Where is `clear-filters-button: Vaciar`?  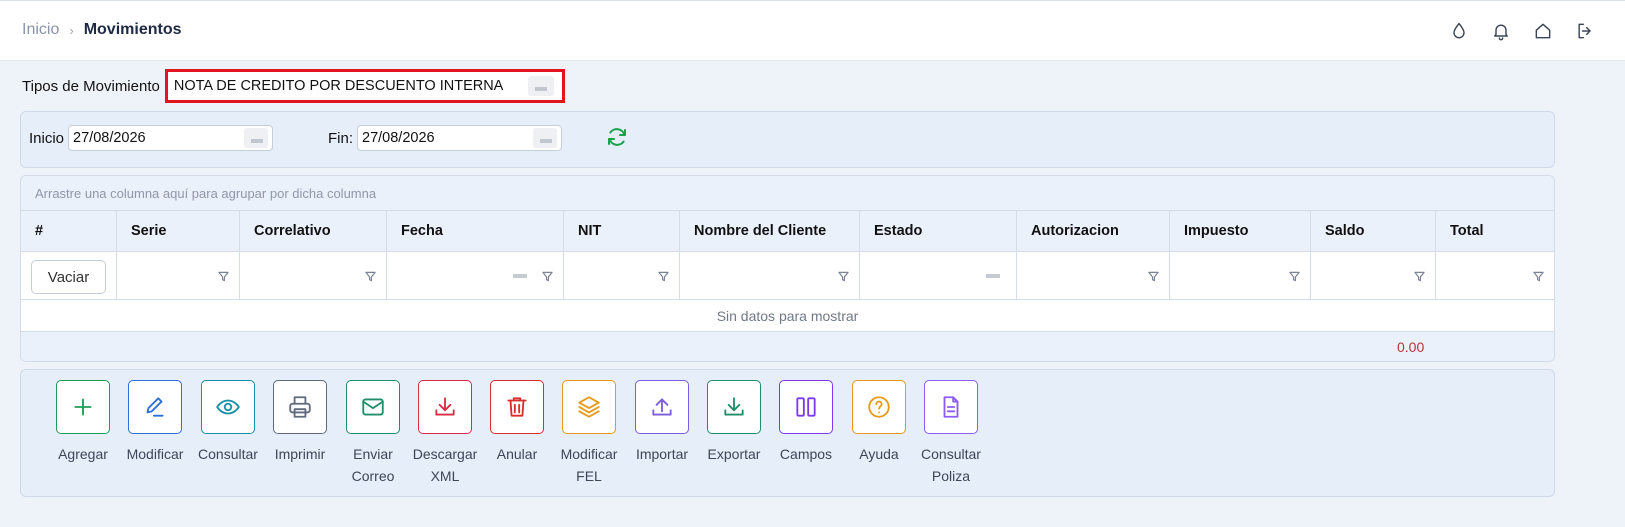 clear-filters-button: Vaciar is located at coordinates (68, 277).